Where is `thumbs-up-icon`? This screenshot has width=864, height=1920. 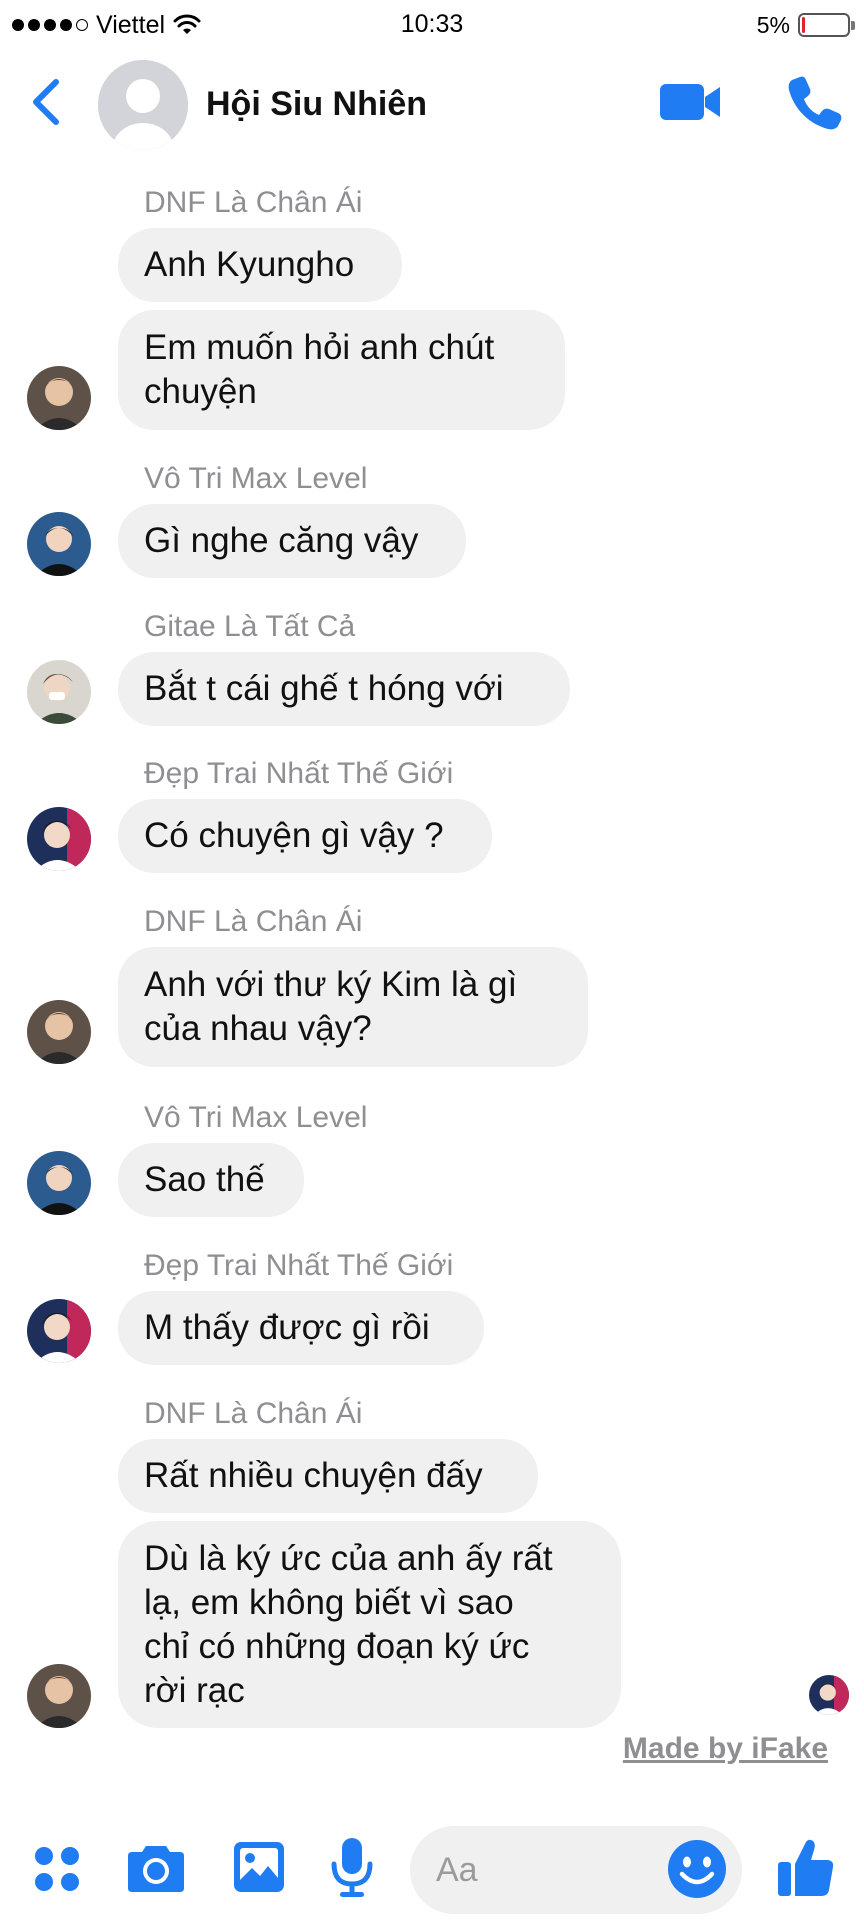 thumbs-up-icon is located at coordinates (806, 1867).